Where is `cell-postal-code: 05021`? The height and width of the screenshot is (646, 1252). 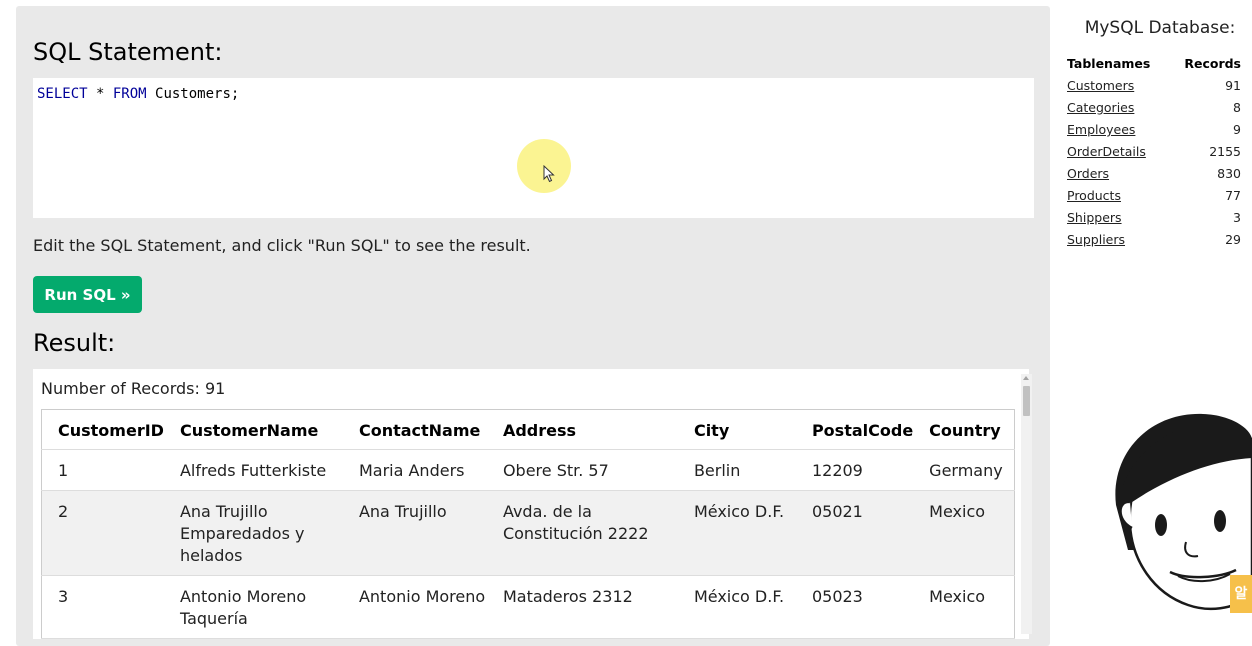
cell-postal-code: 05021 is located at coordinates (862, 533).